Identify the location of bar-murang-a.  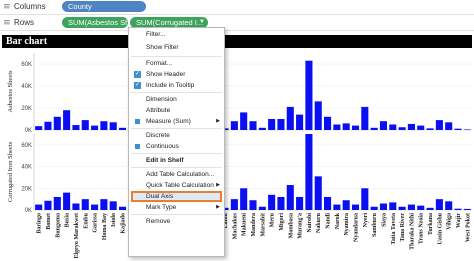
(300, 203).